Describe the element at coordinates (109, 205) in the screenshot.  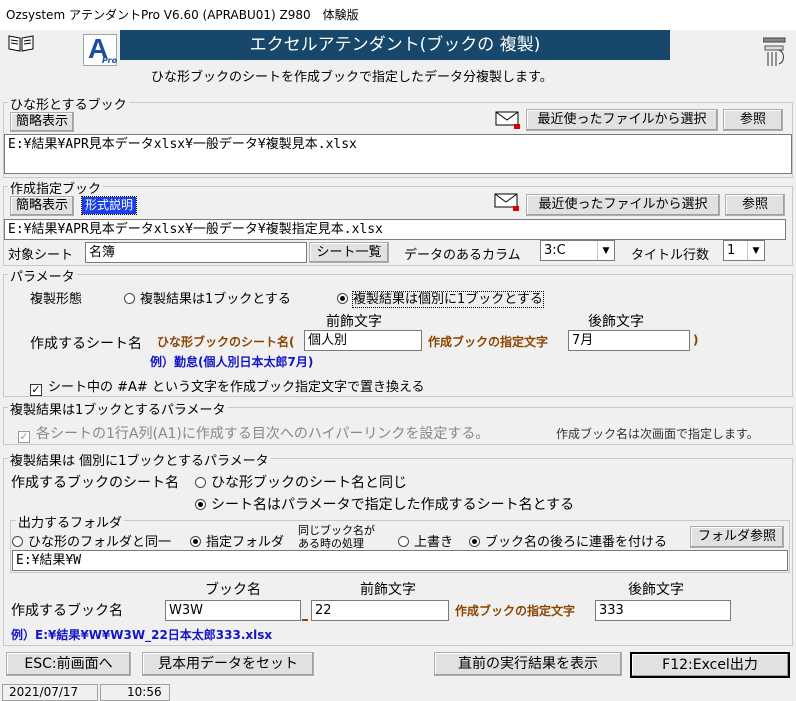
I see `format-description-button: 形式説明` at that location.